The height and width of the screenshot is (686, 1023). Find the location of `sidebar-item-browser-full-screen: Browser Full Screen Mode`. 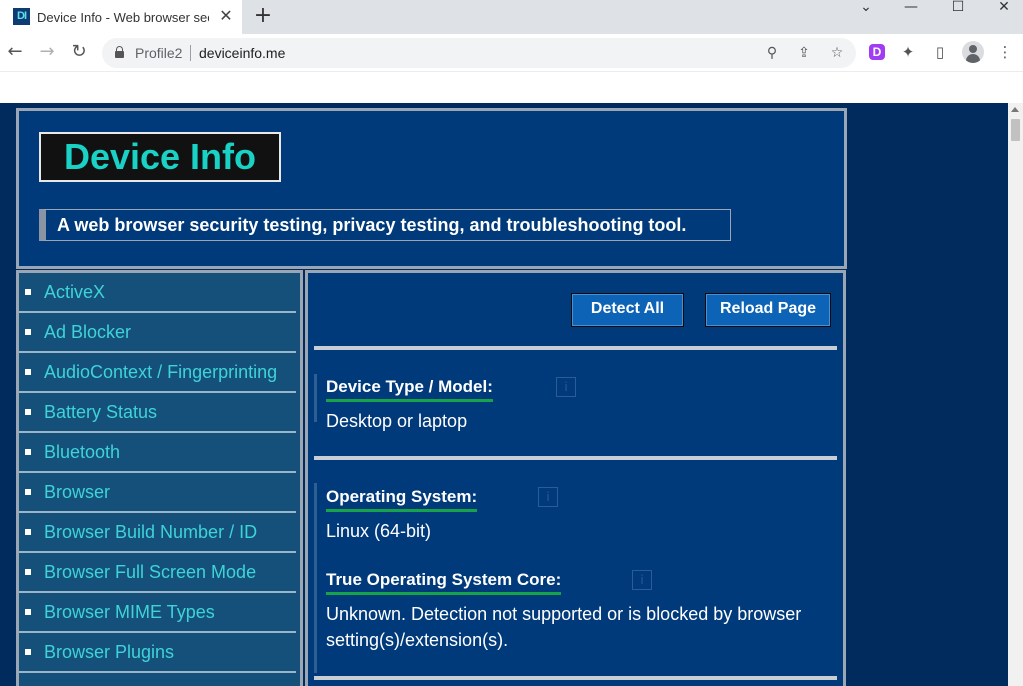

sidebar-item-browser-full-screen: Browser Full Screen Mode is located at coordinates (157, 573).